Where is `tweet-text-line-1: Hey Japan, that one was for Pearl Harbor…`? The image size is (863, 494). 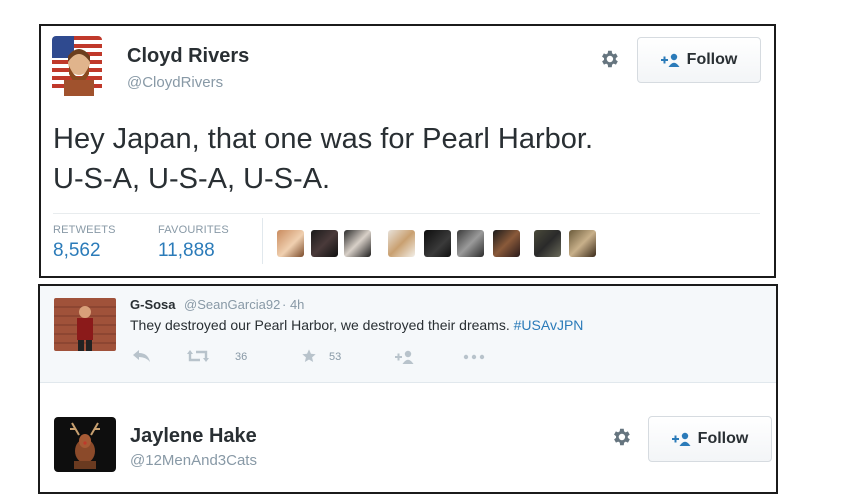 tweet-text-line-1: Hey Japan, that one was for Pearl Harbor… is located at coordinates (323, 139).